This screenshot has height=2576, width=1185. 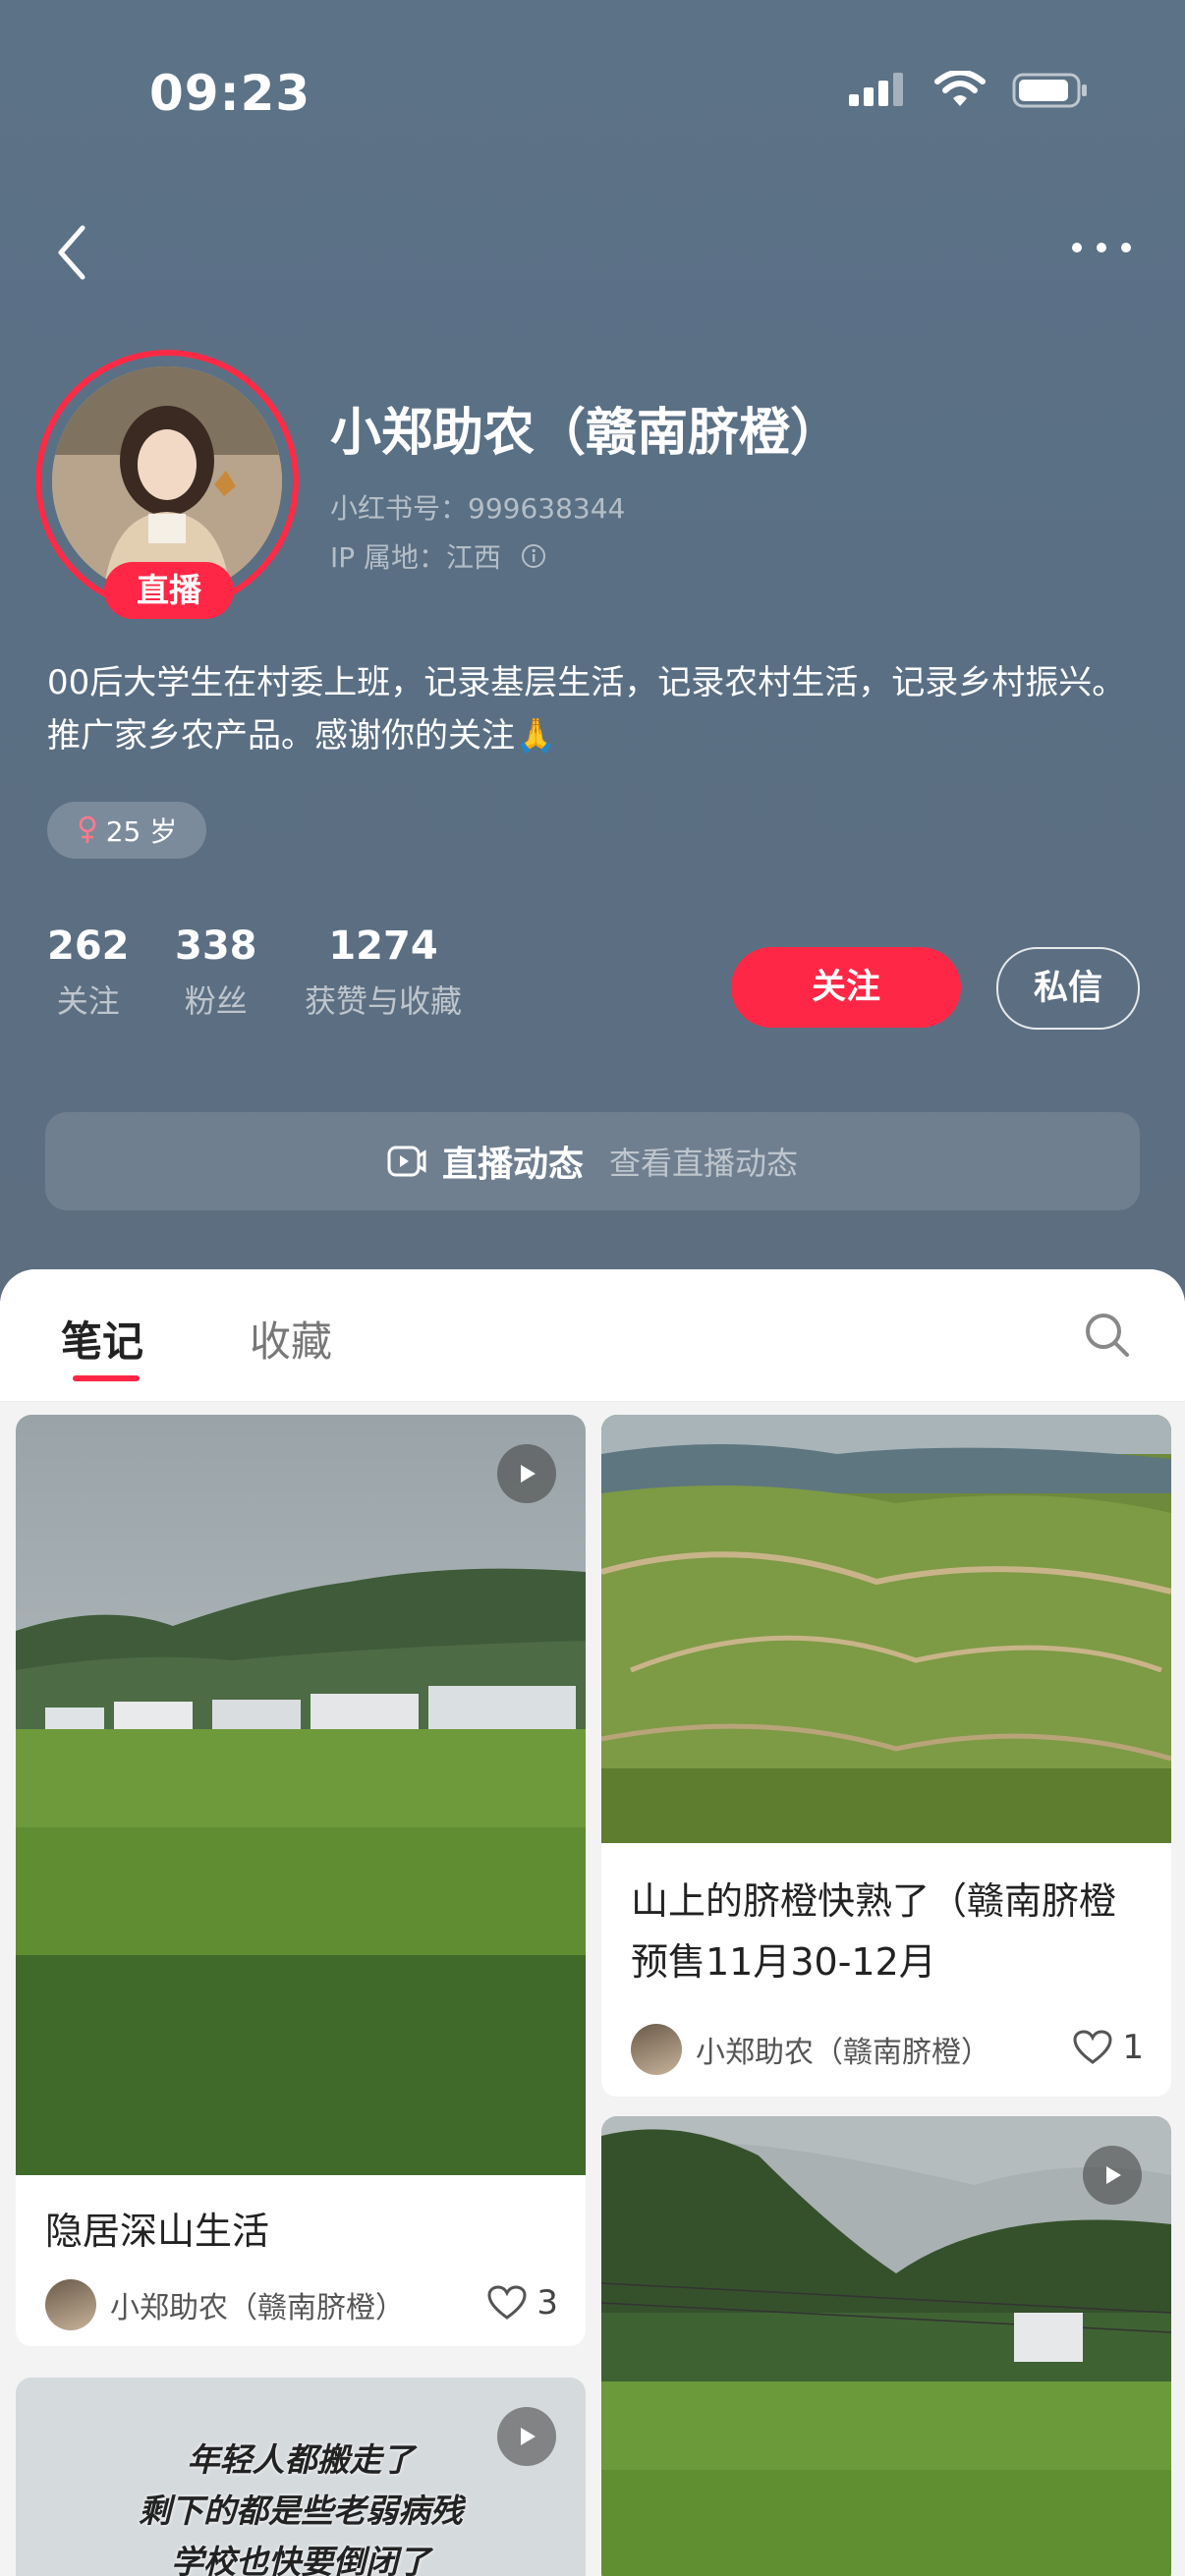 I want to click on back-icon, so click(x=74, y=252).